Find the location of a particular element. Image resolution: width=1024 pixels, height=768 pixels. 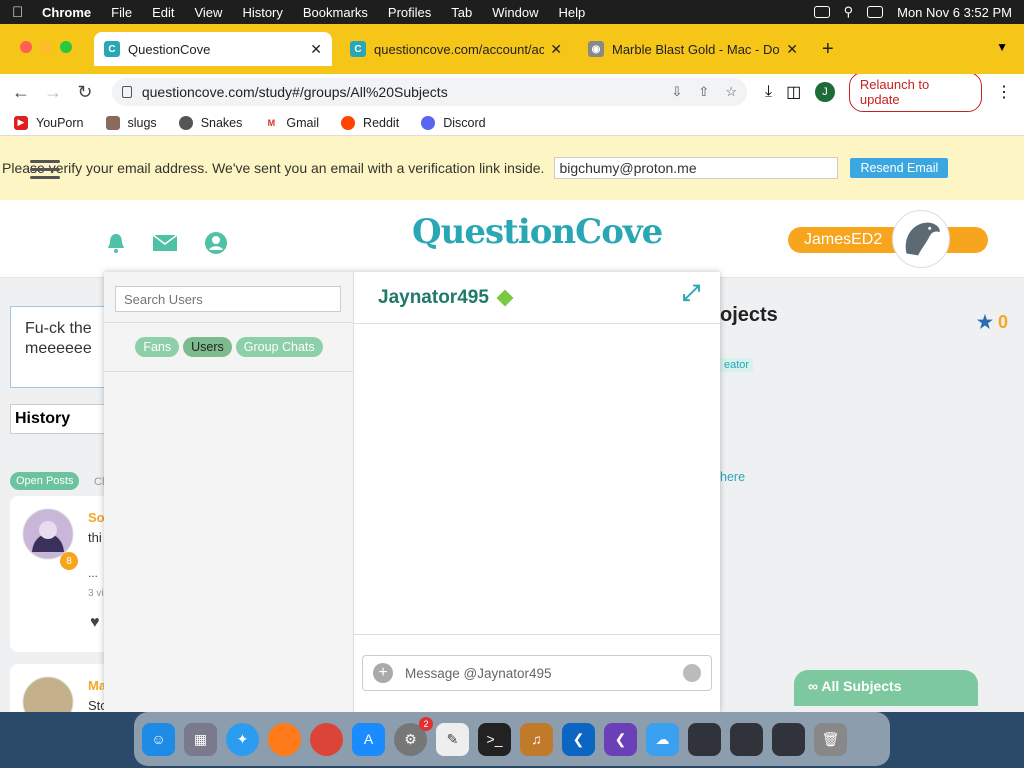

bookmark-slugs: slugs is located at coordinates (131, 122).